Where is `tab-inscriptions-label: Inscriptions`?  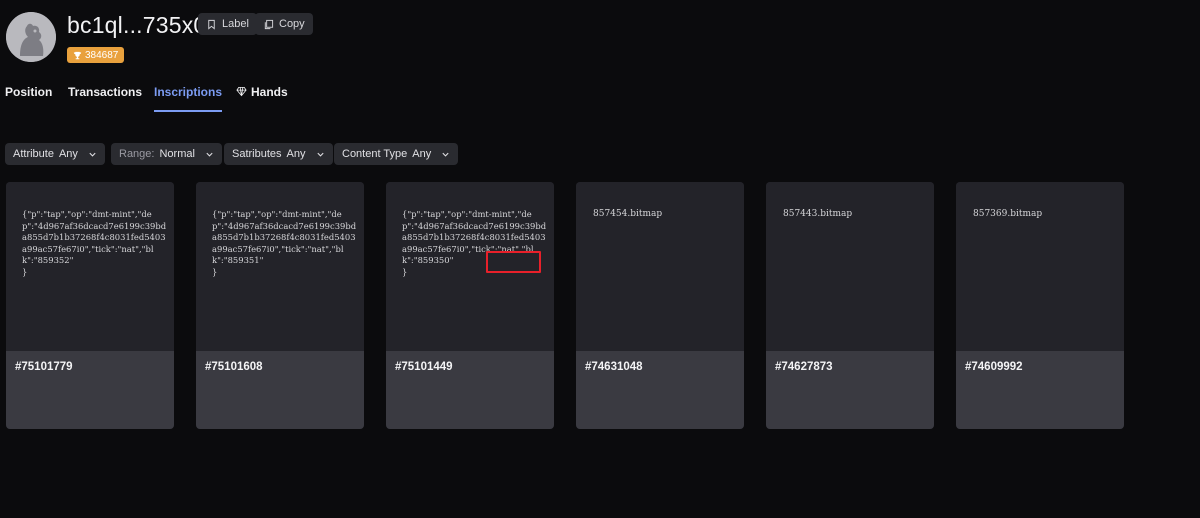
tab-inscriptions-label: Inscriptions is located at coordinates (188, 92).